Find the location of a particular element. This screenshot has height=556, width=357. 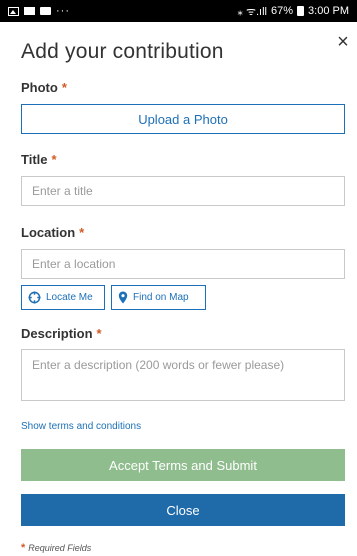

description-textarea is located at coordinates (183, 375).